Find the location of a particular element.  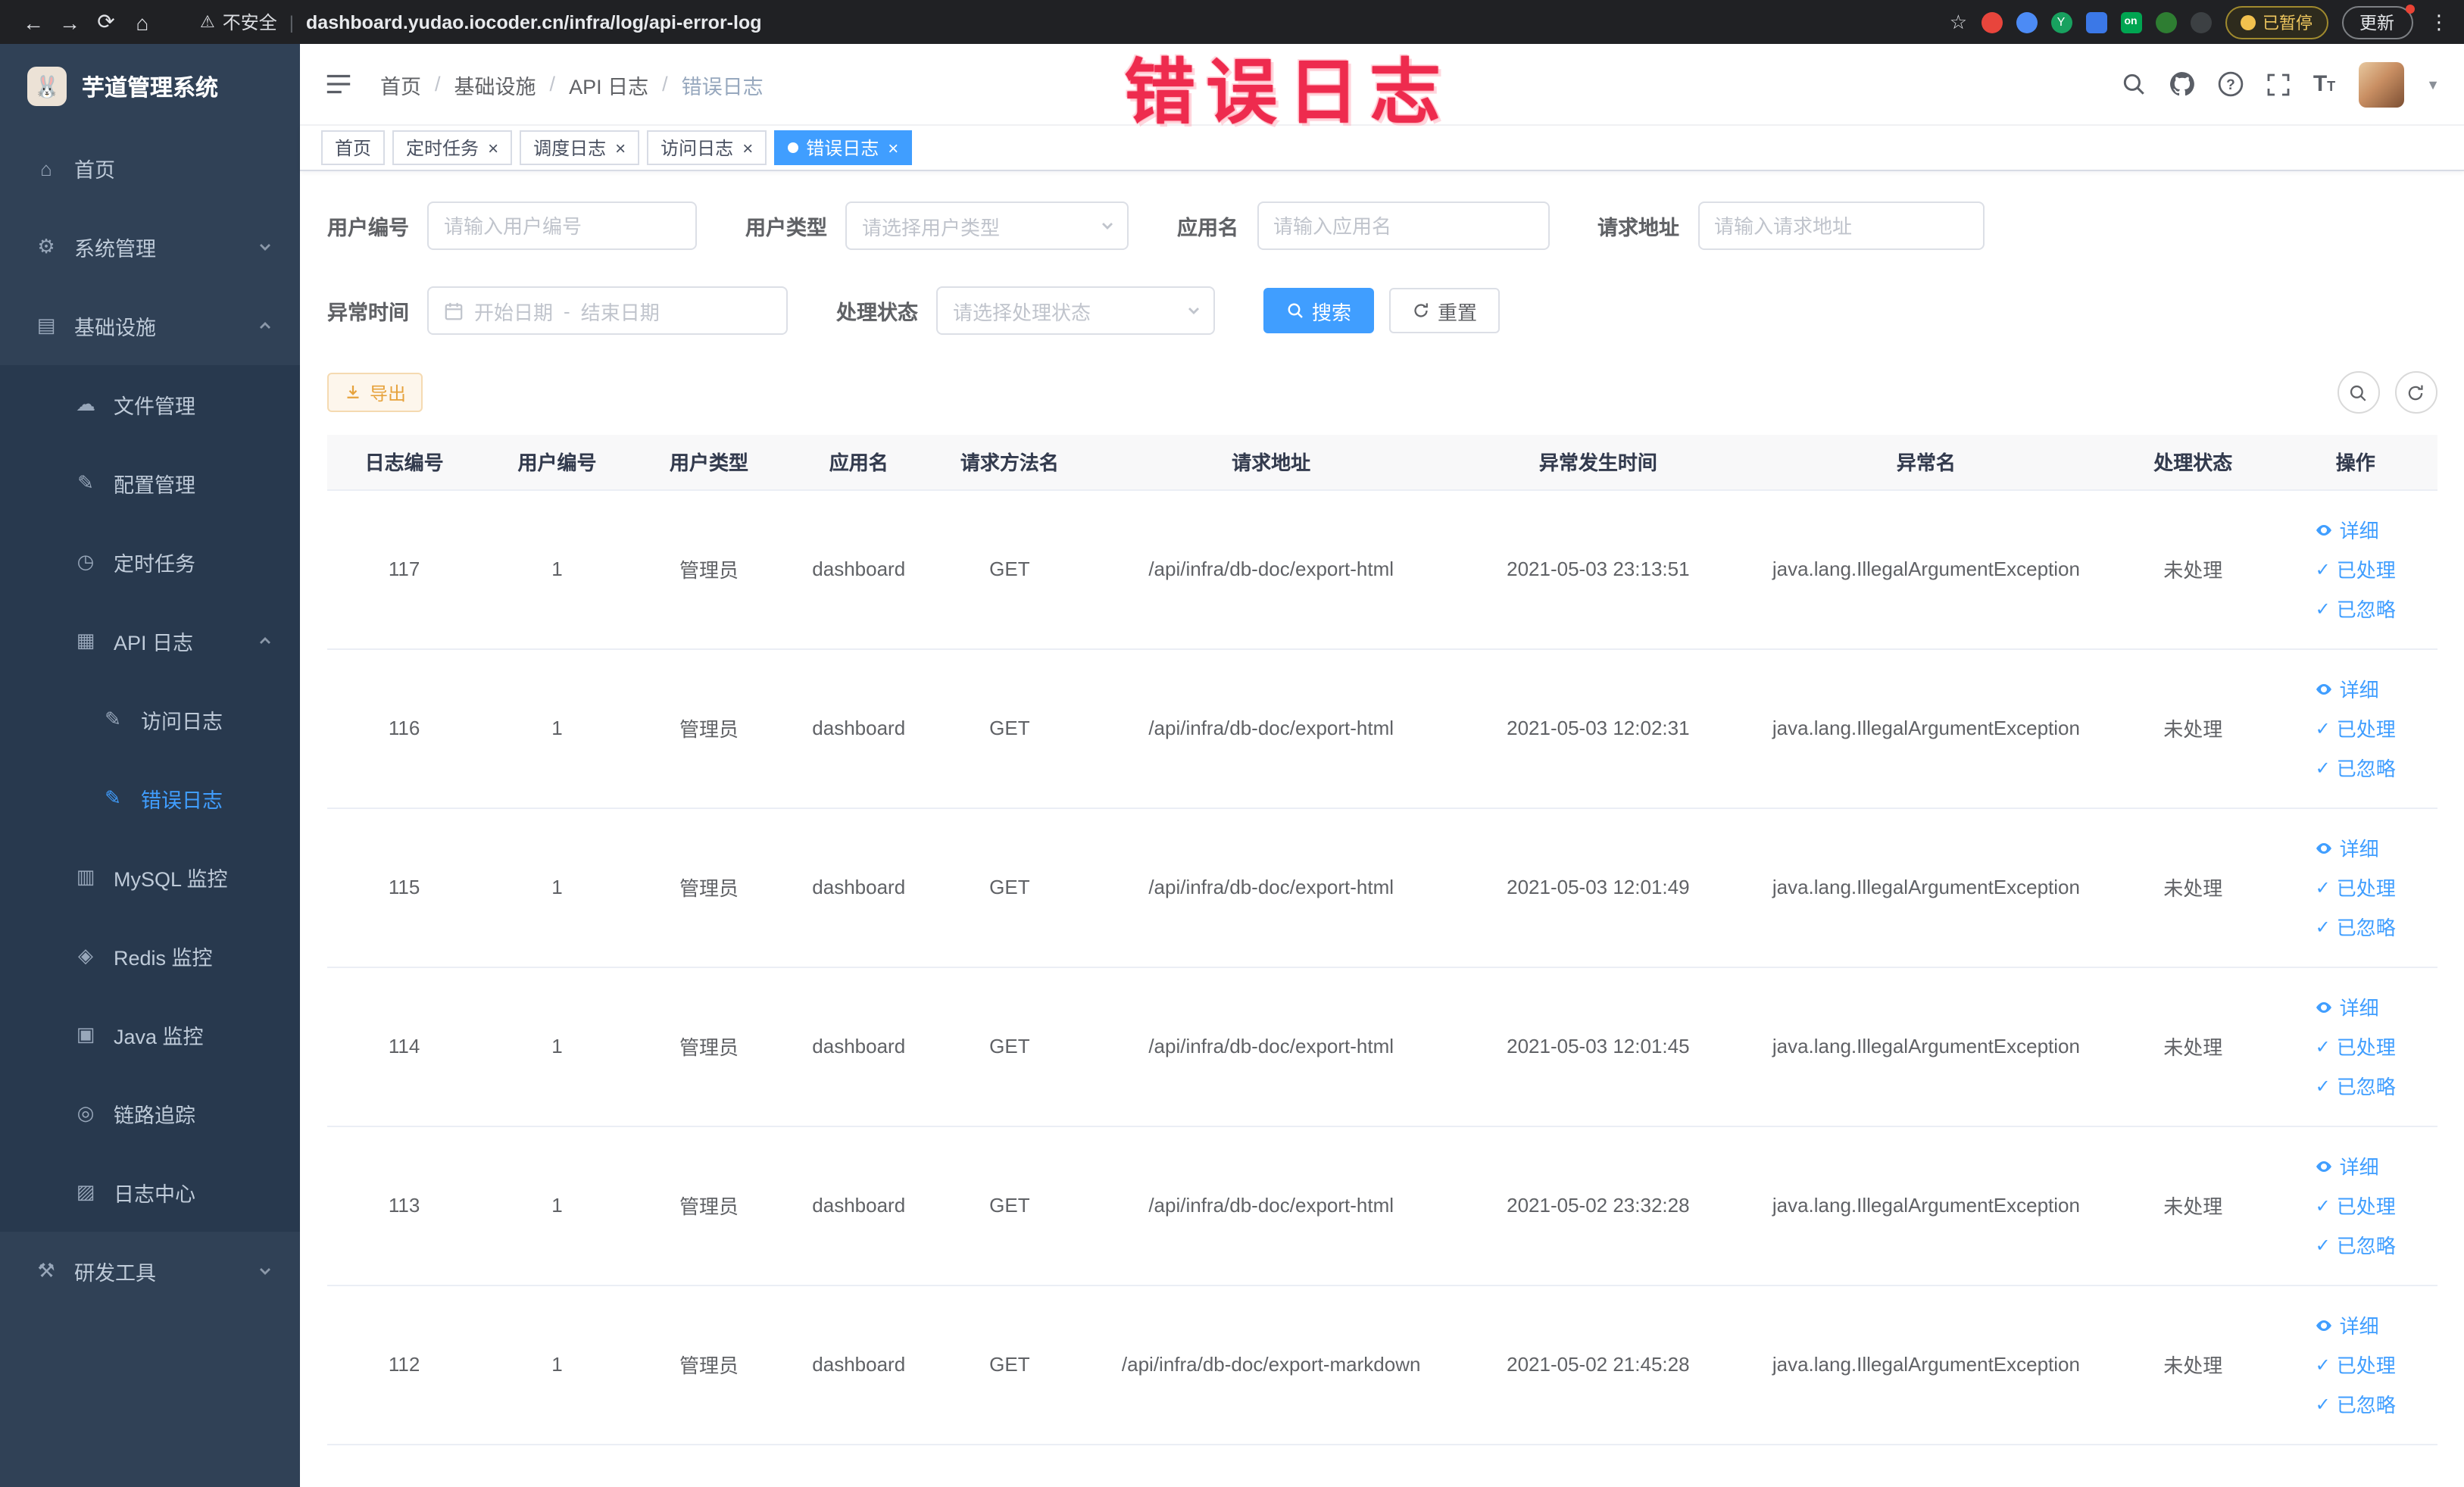

app-name-input is located at coordinates (1403, 225).